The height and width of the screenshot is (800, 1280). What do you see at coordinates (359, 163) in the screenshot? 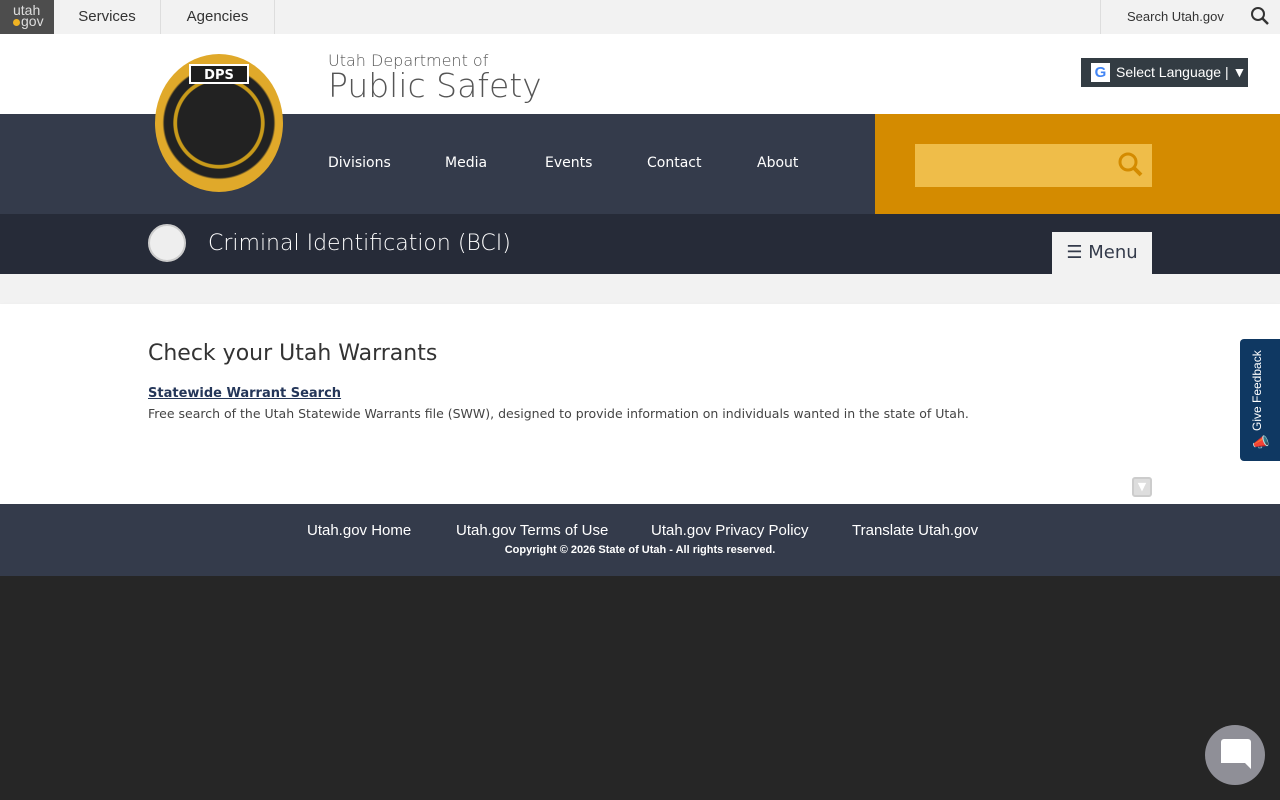
I see `nav-divisions: Divisions` at bounding box center [359, 163].